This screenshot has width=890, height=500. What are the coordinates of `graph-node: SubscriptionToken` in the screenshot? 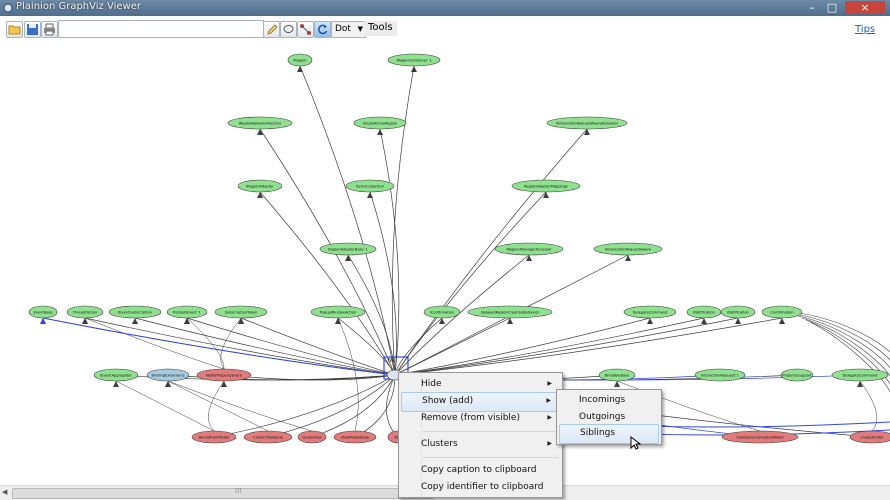 It's located at (241, 312).